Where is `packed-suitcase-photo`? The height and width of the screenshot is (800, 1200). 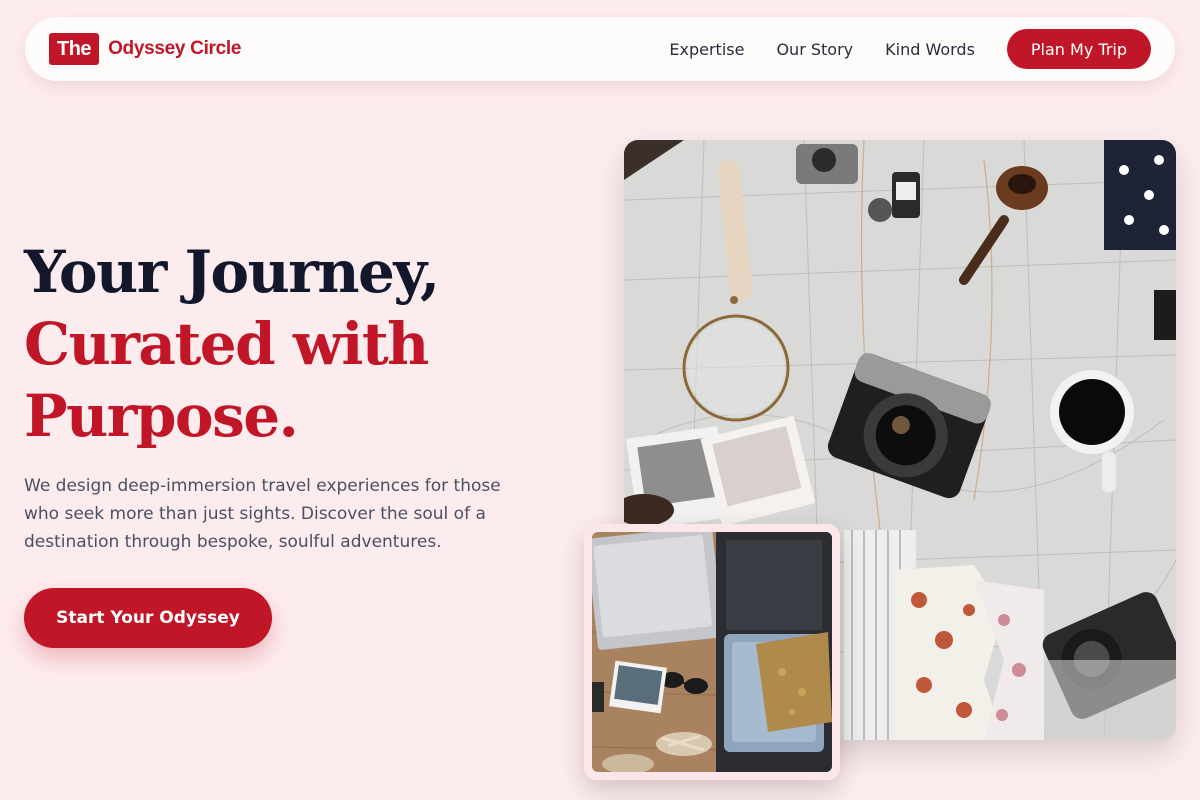
packed-suitcase-photo is located at coordinates (712, 652).